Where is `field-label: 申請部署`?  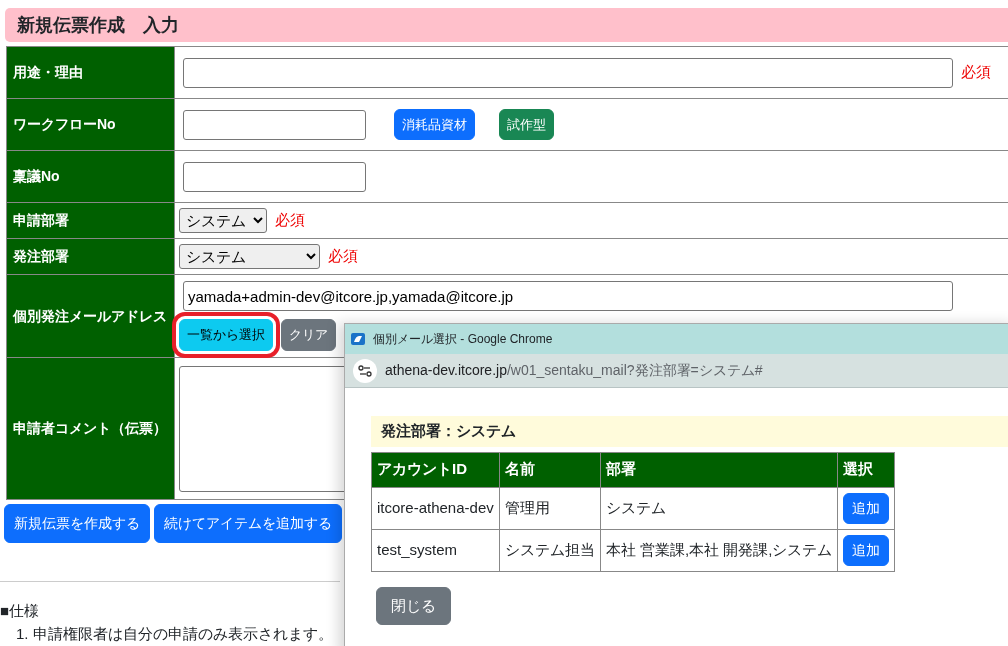
field-label: 申請部署 is located at coordinates (90, 220).